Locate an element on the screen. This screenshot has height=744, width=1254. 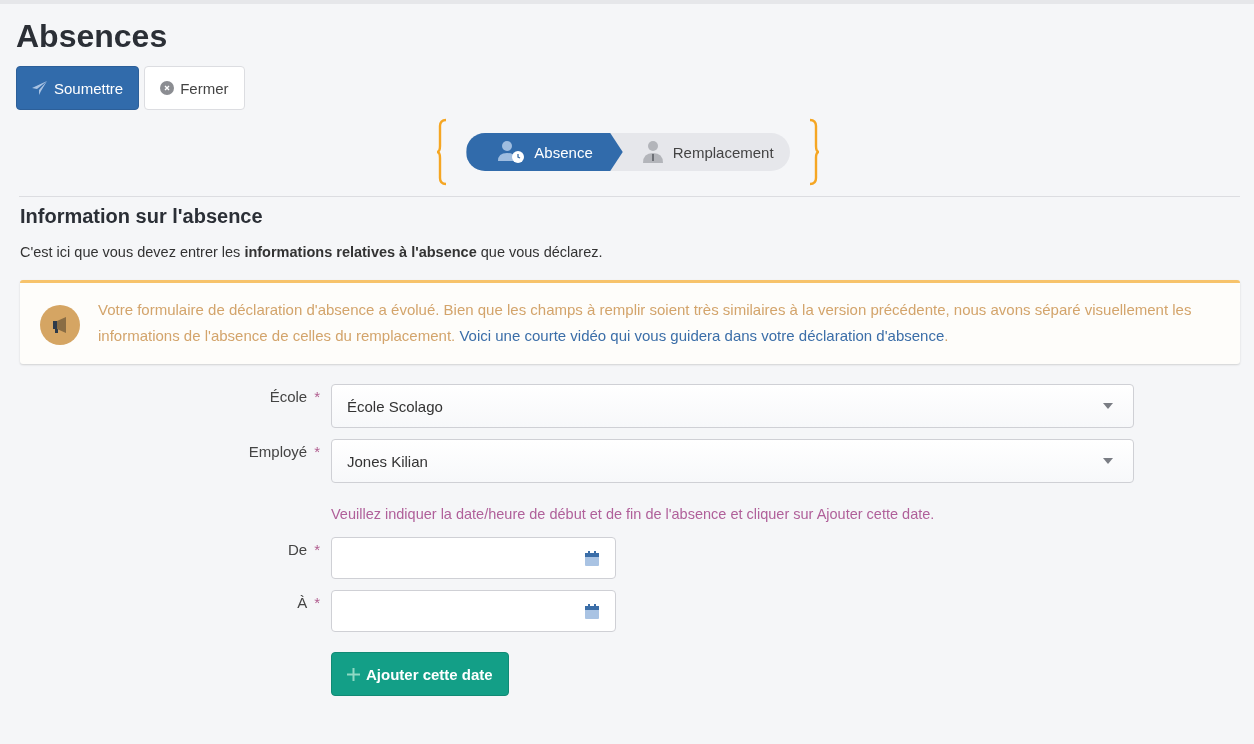
user-clock-icon is located at coordinates (511, 152).